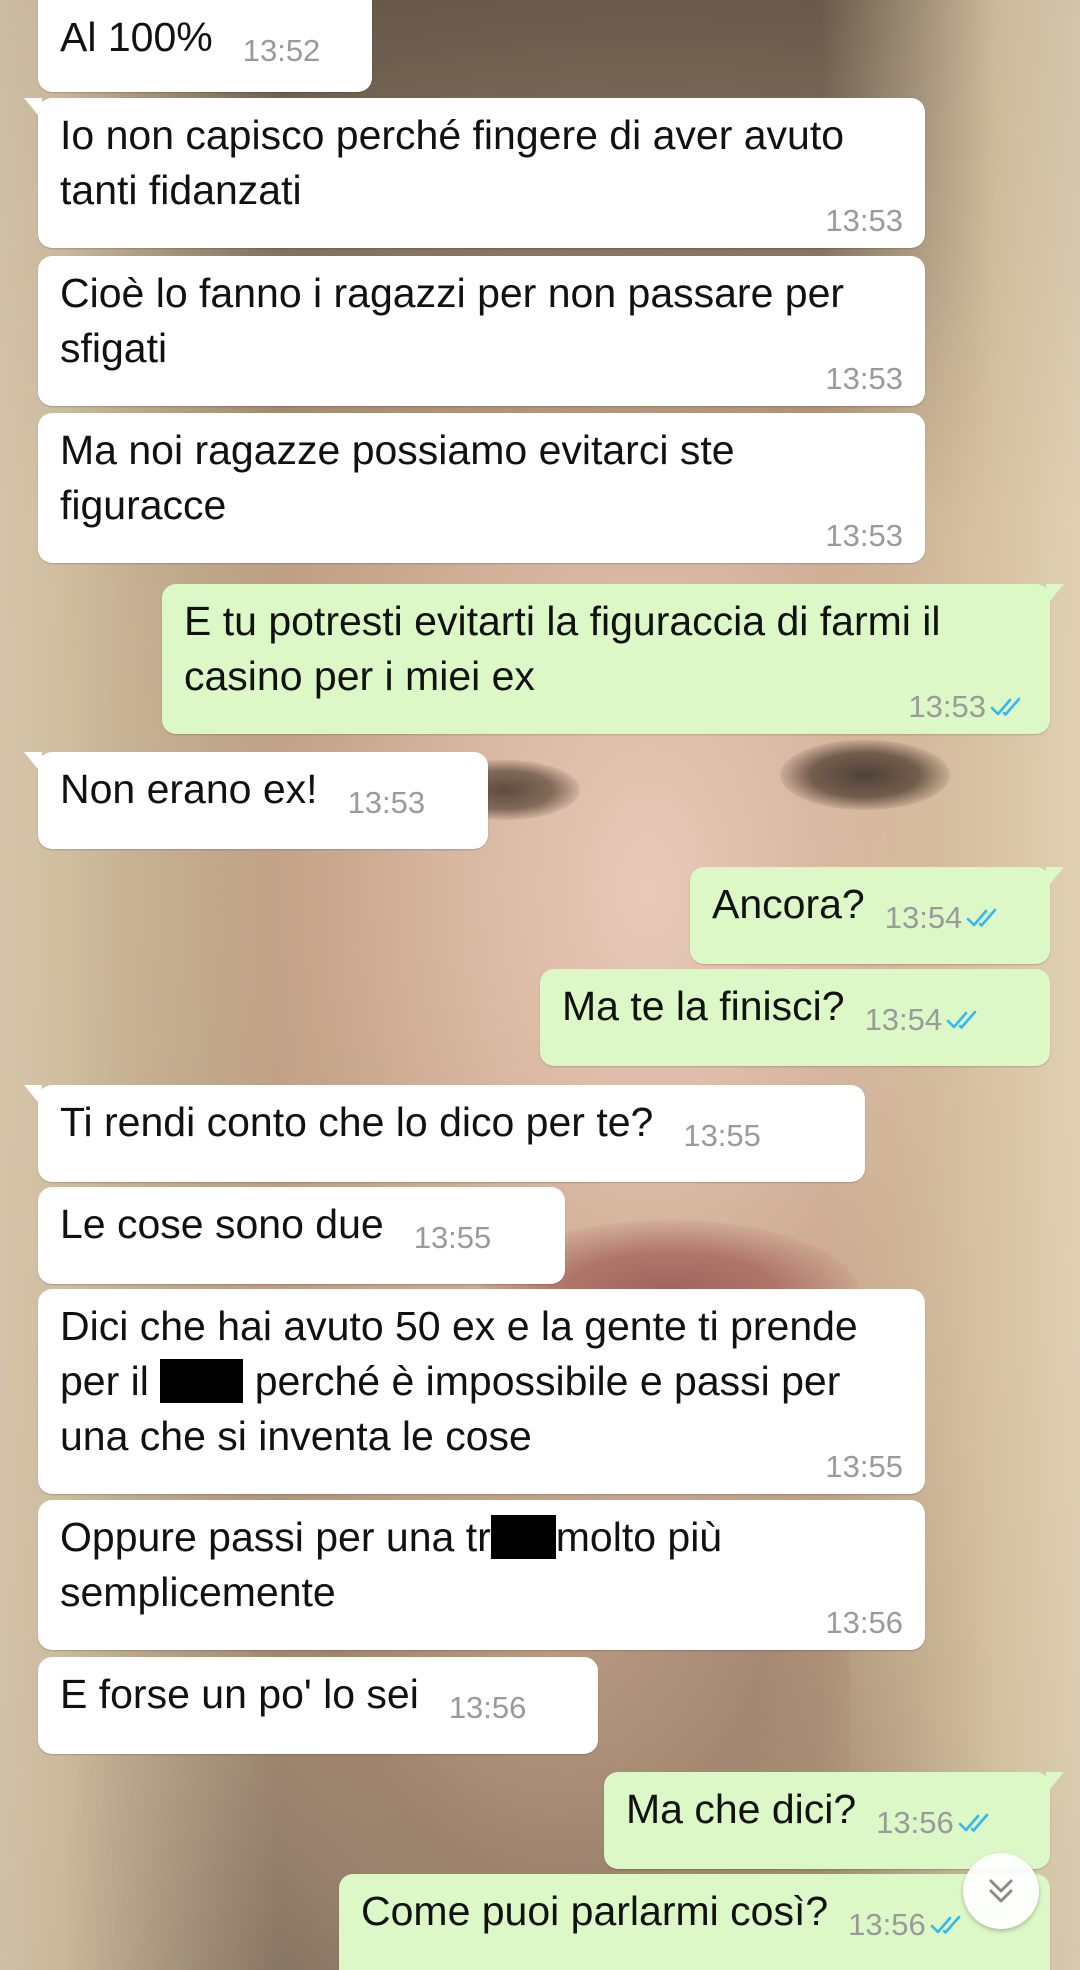  Describe the element at coordinates (189, 789) in the screenshot. I see `message-text: Non erano ex!` at that location.